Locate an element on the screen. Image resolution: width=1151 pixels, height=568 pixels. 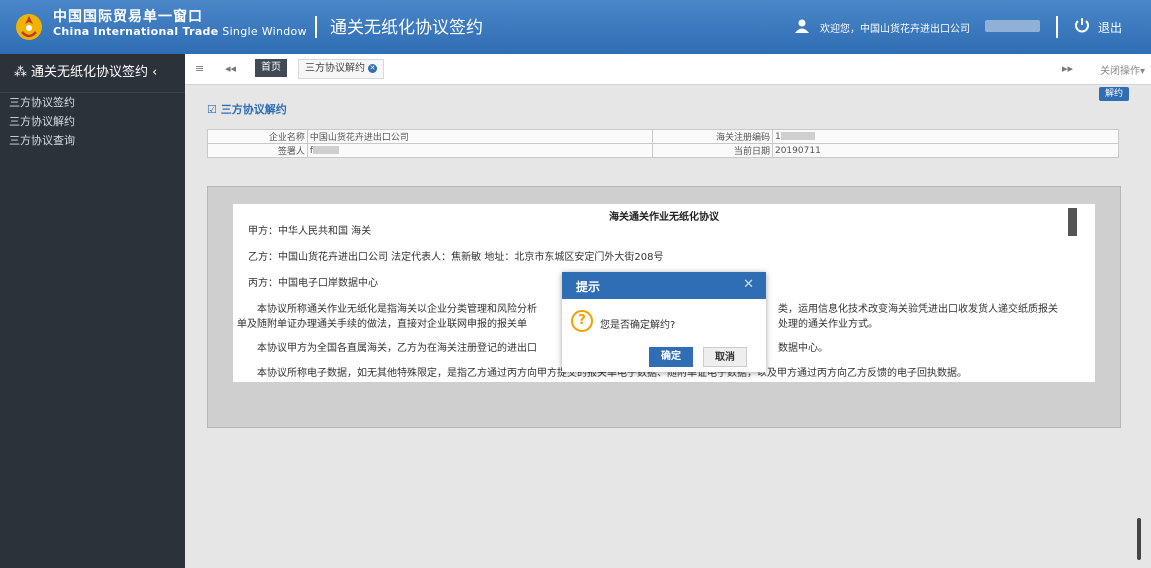
user-icon is located at coordinates (802, 26).